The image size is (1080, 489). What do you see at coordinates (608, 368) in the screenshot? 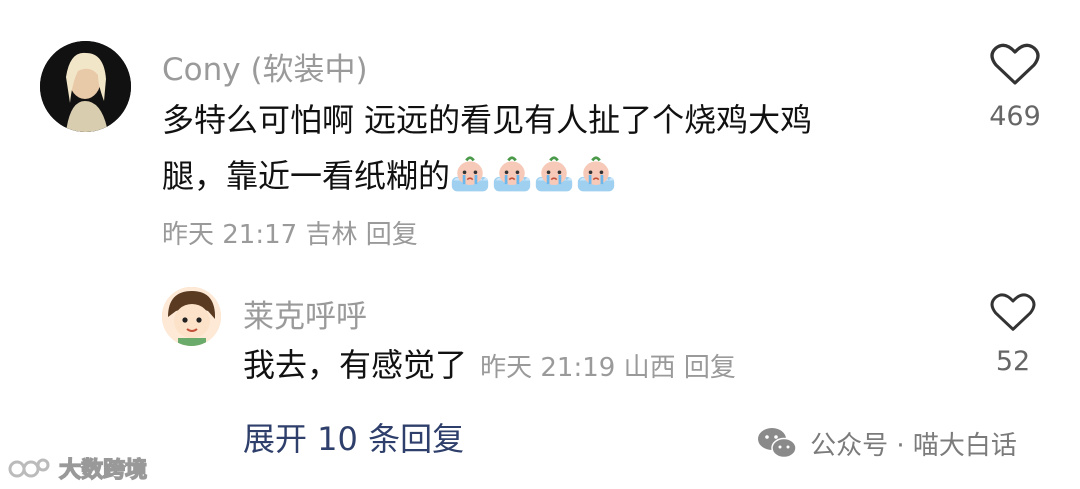
I see `comment-meta: 昨天 21:19 山西 回复` at bounding box center [608, 368].